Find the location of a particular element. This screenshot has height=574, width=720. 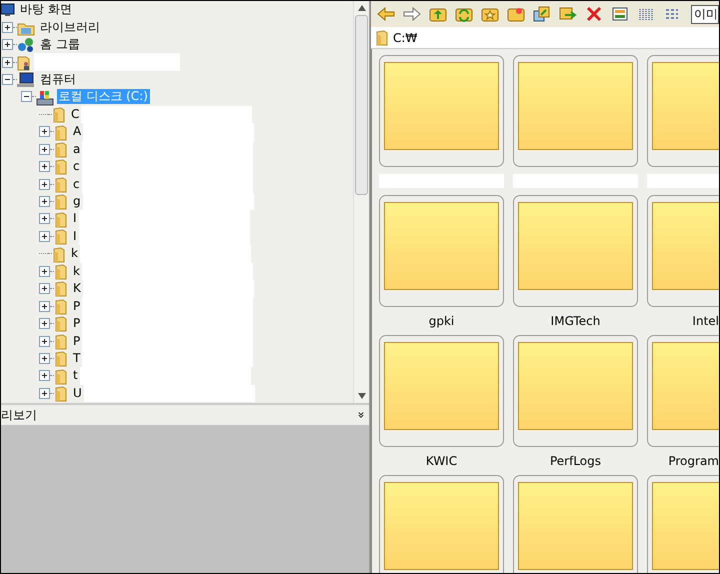

list-view-icon is located at coordinates (672, 14).